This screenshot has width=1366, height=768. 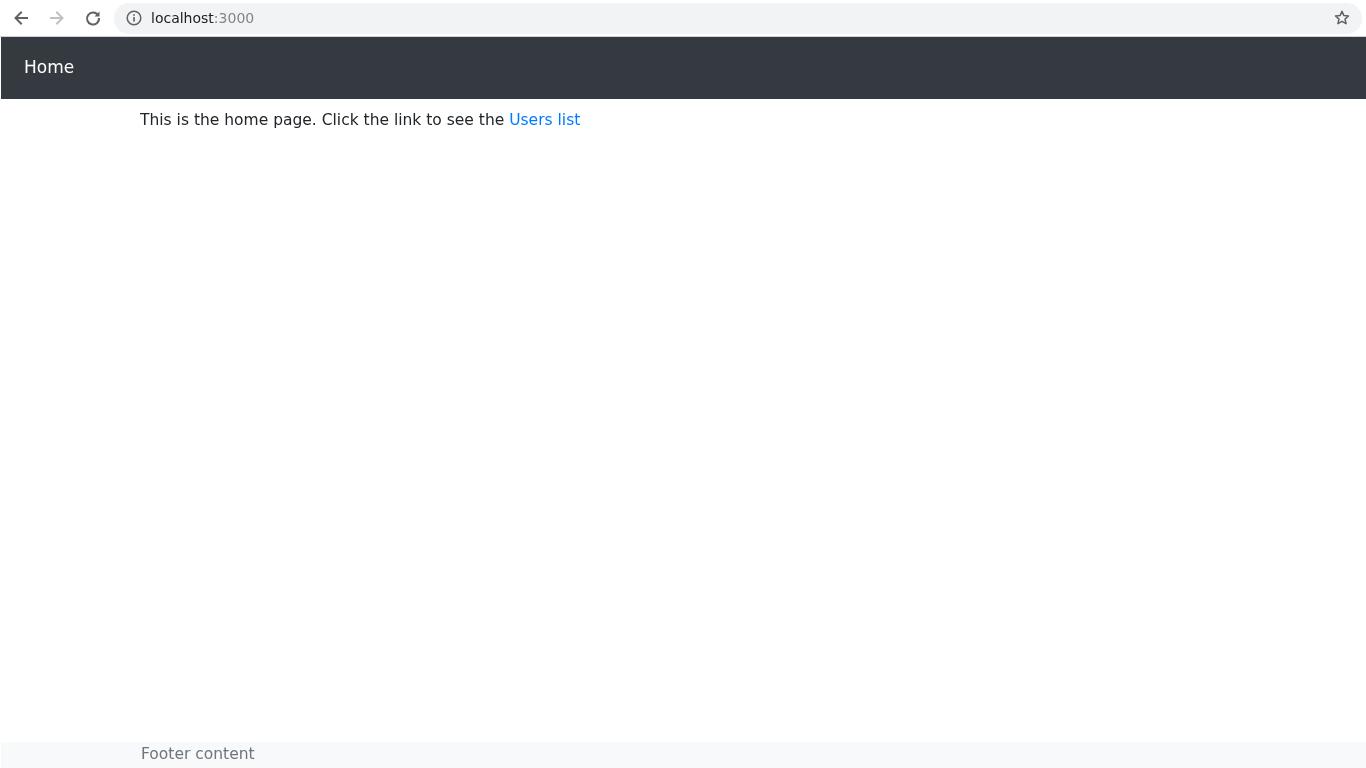 I want to click on url-text: localhost:3000, so click(x=203, y=18).